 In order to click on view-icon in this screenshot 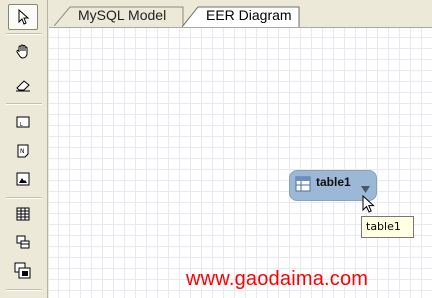, I will do `click(23, 242)`.